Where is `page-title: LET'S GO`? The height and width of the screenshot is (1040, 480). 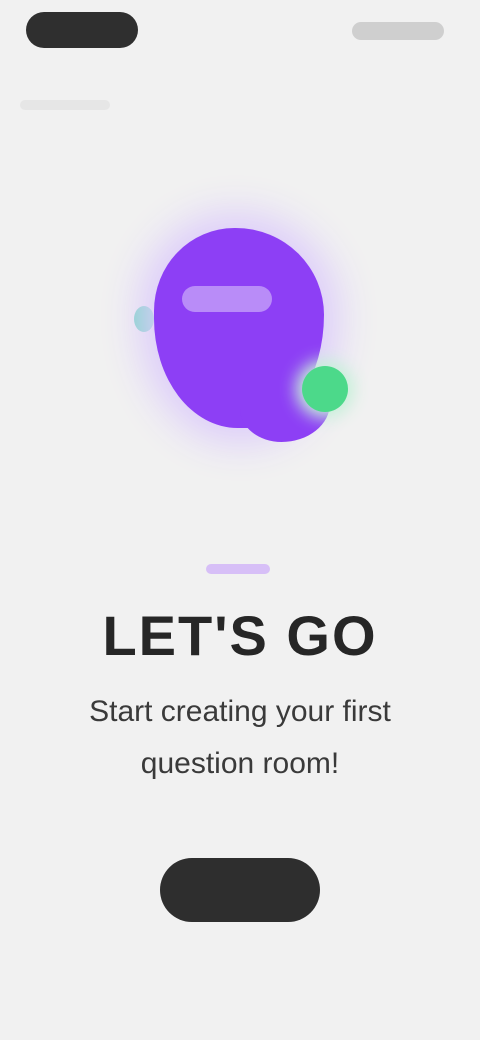
page-title: LET'S GO is located at coordinates (240, 635).